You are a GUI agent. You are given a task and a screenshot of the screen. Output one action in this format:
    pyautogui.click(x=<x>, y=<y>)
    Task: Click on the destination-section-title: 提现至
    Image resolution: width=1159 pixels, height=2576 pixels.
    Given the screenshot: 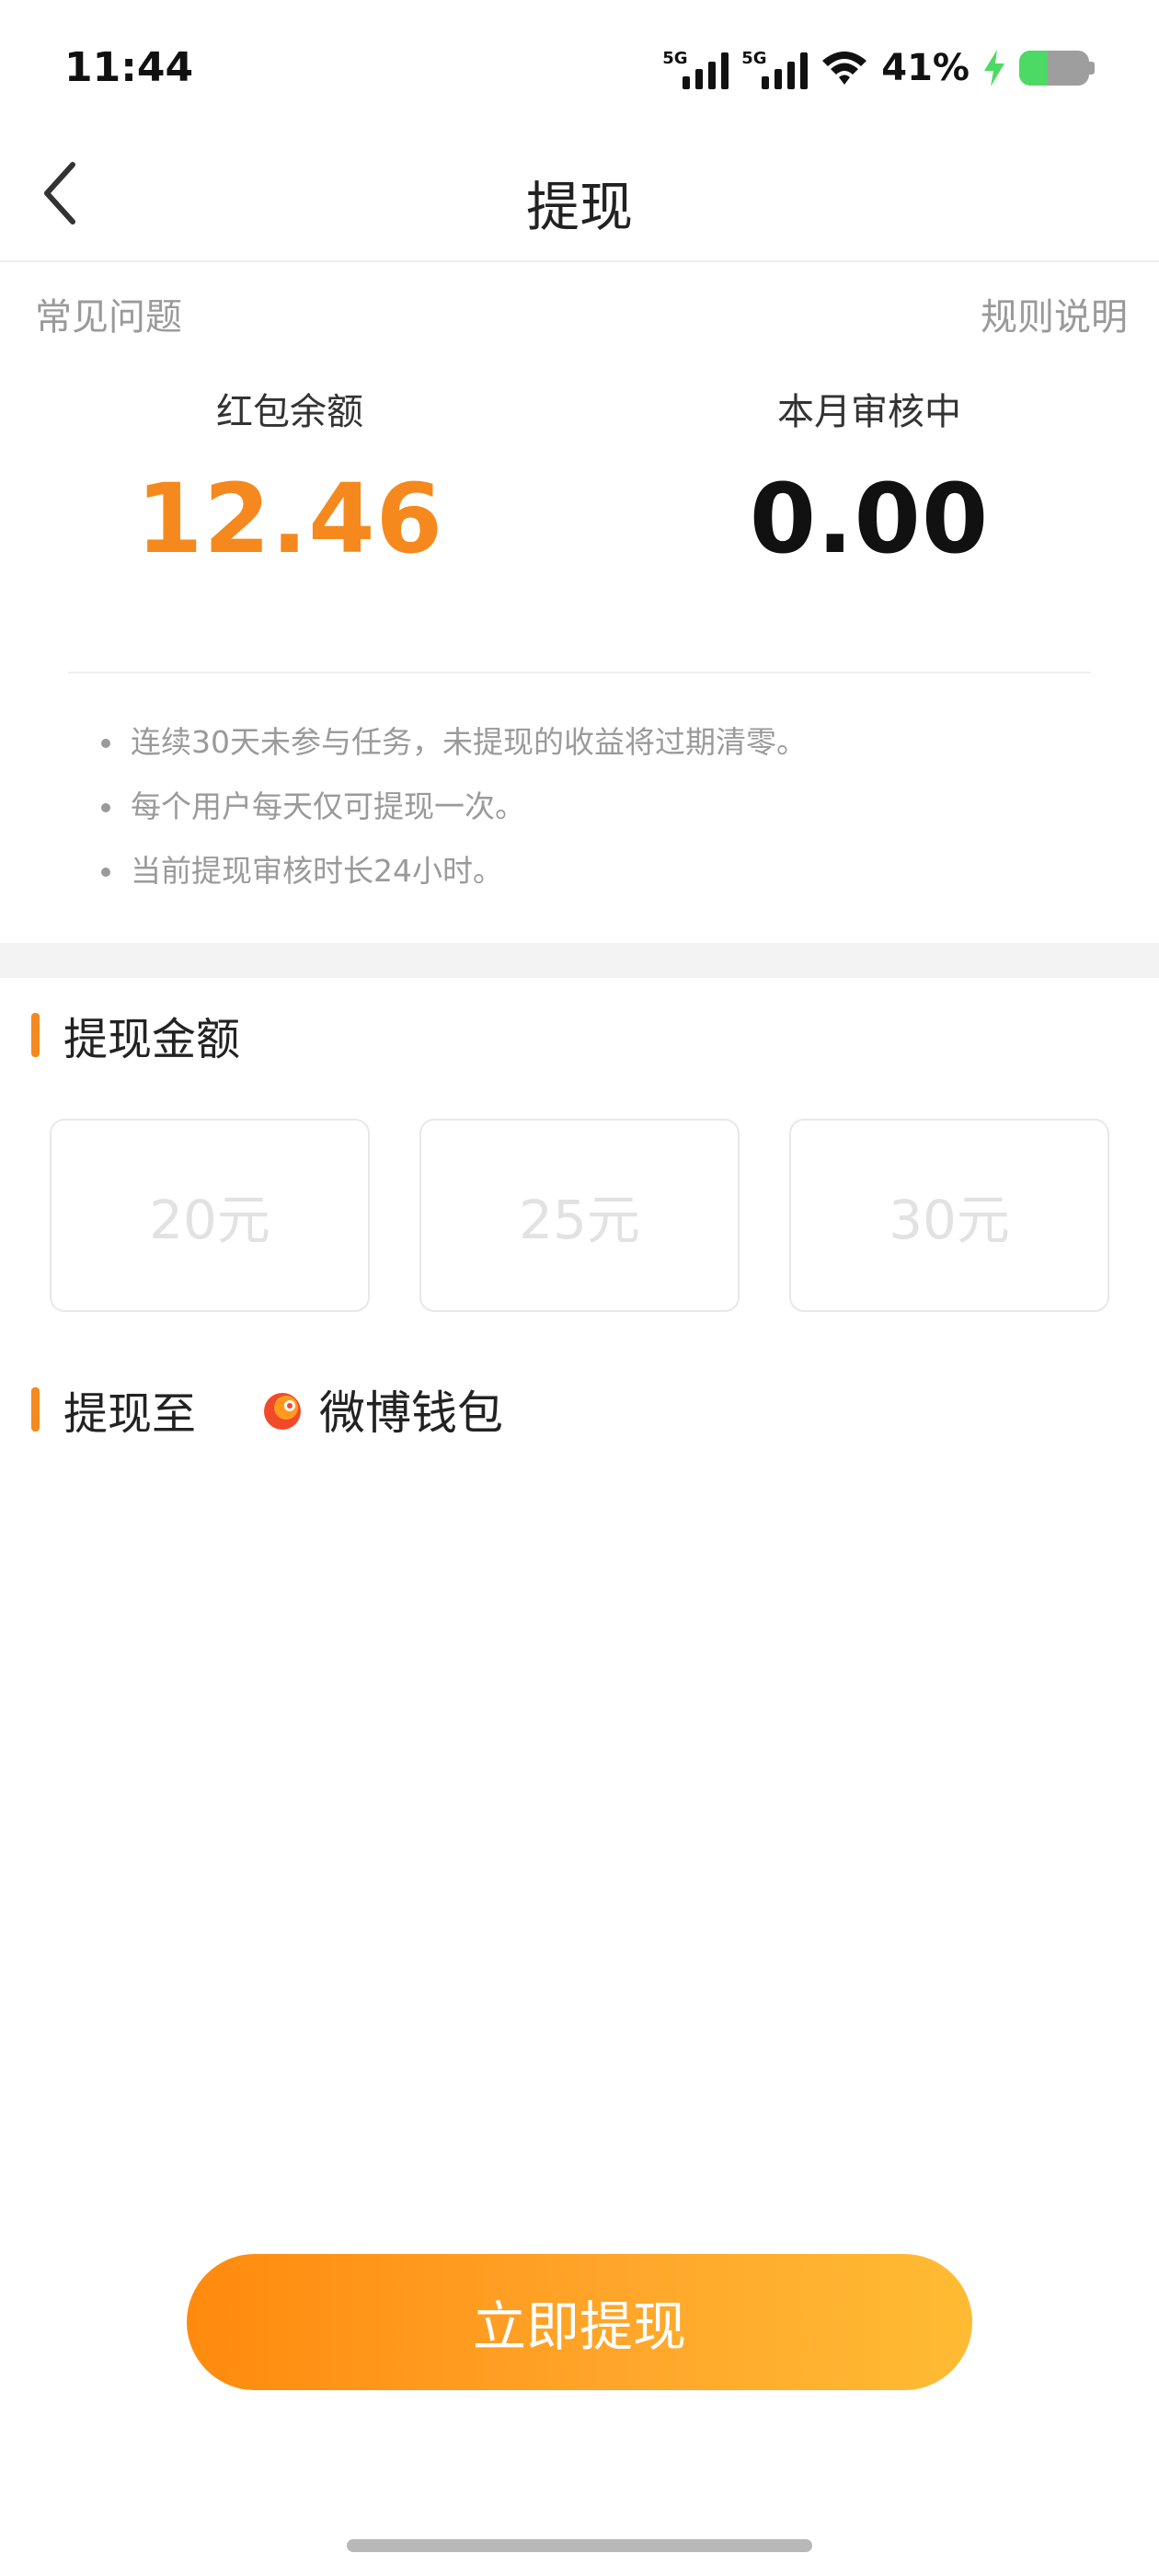 What is the action you would take?
    pyautogui.click(x=130, y=1414)
    